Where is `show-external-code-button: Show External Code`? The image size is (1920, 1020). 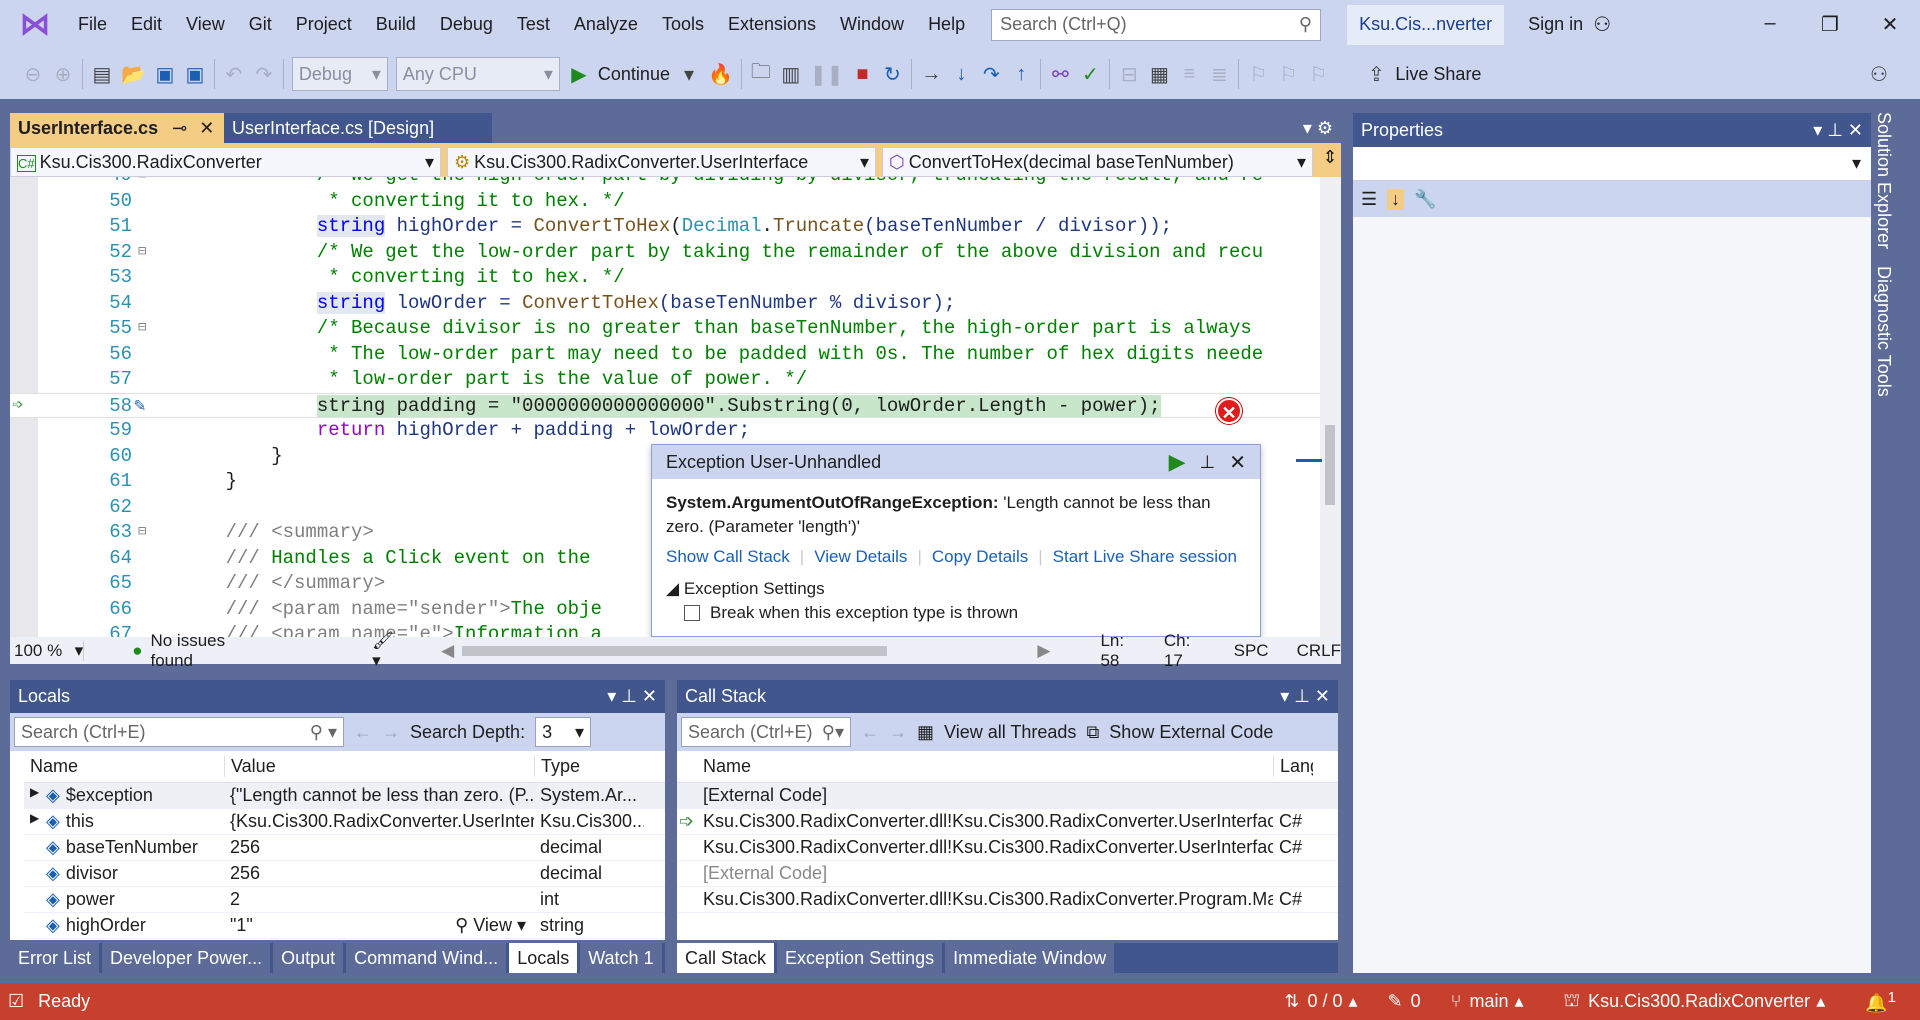 show-external-code-button: Show External Code is located at coordinates (1191, 732).